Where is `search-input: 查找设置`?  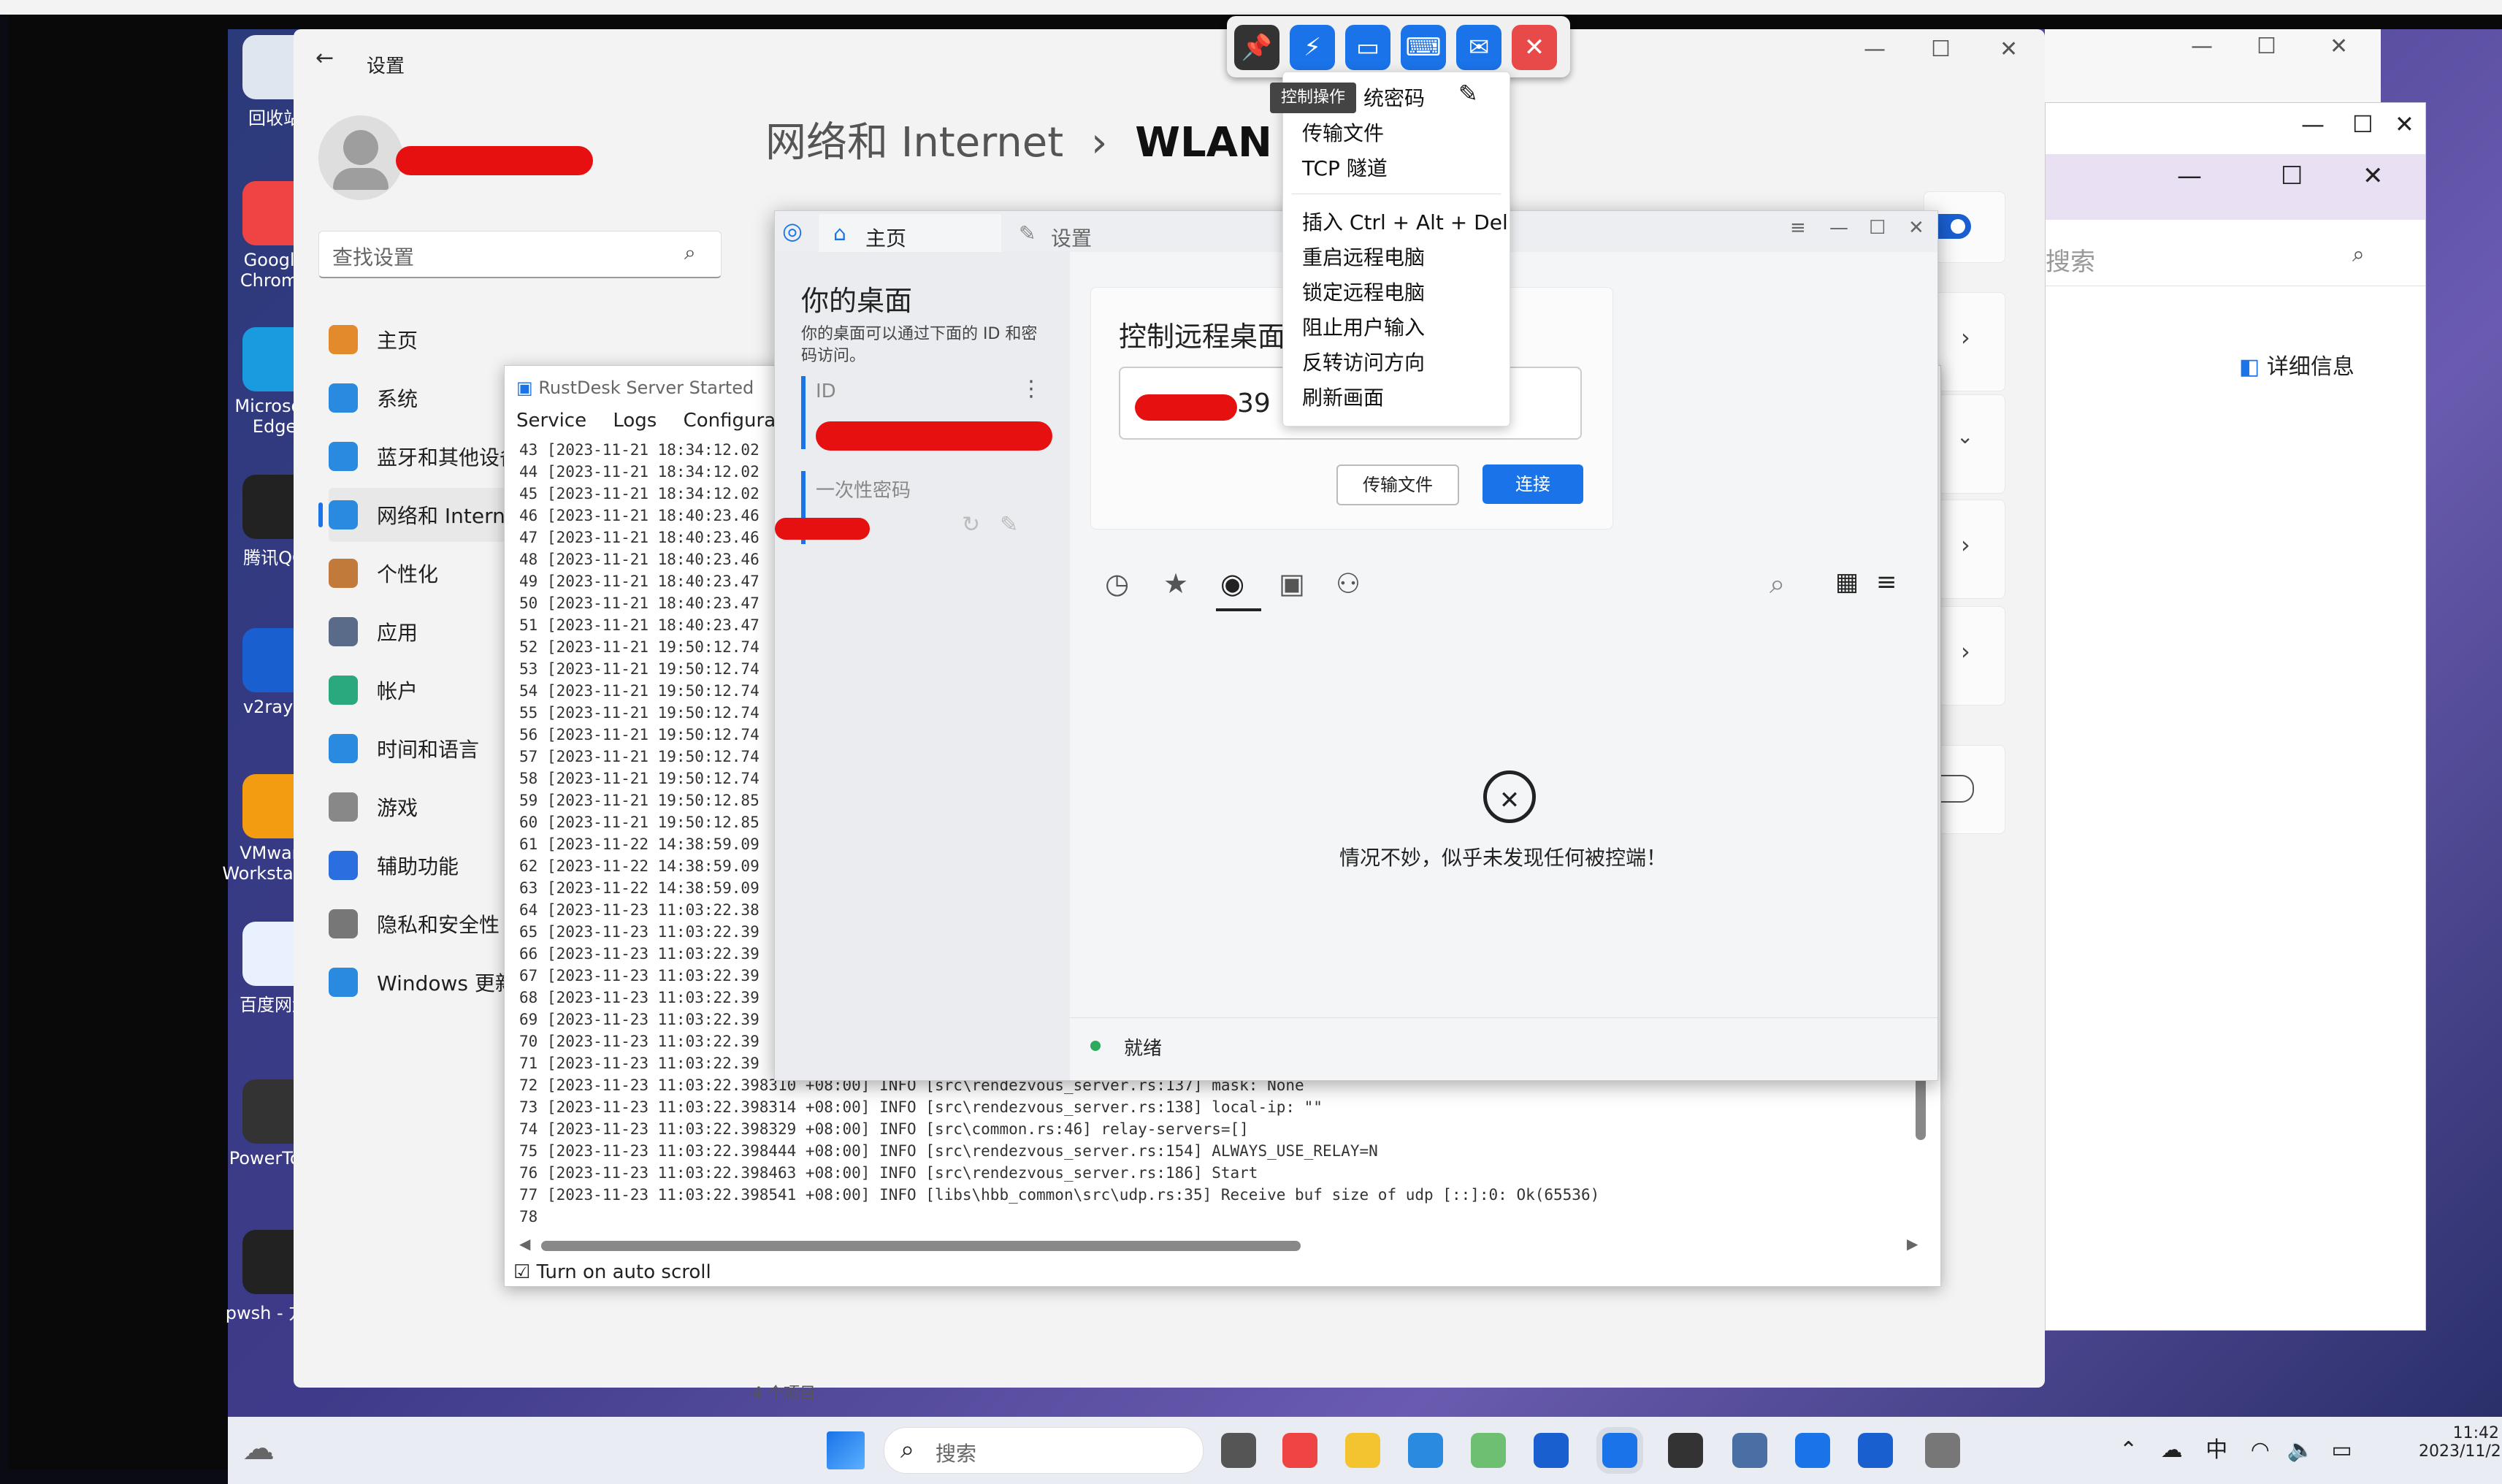
search-input: 查找设置 is located at coordinates (373, 257).